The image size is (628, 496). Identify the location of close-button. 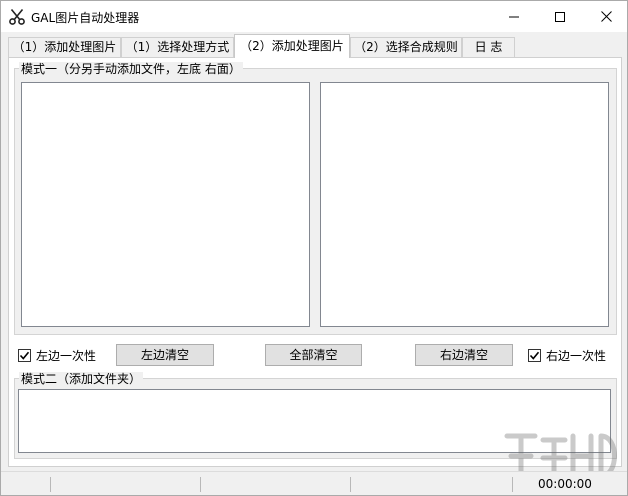
(605, 16).